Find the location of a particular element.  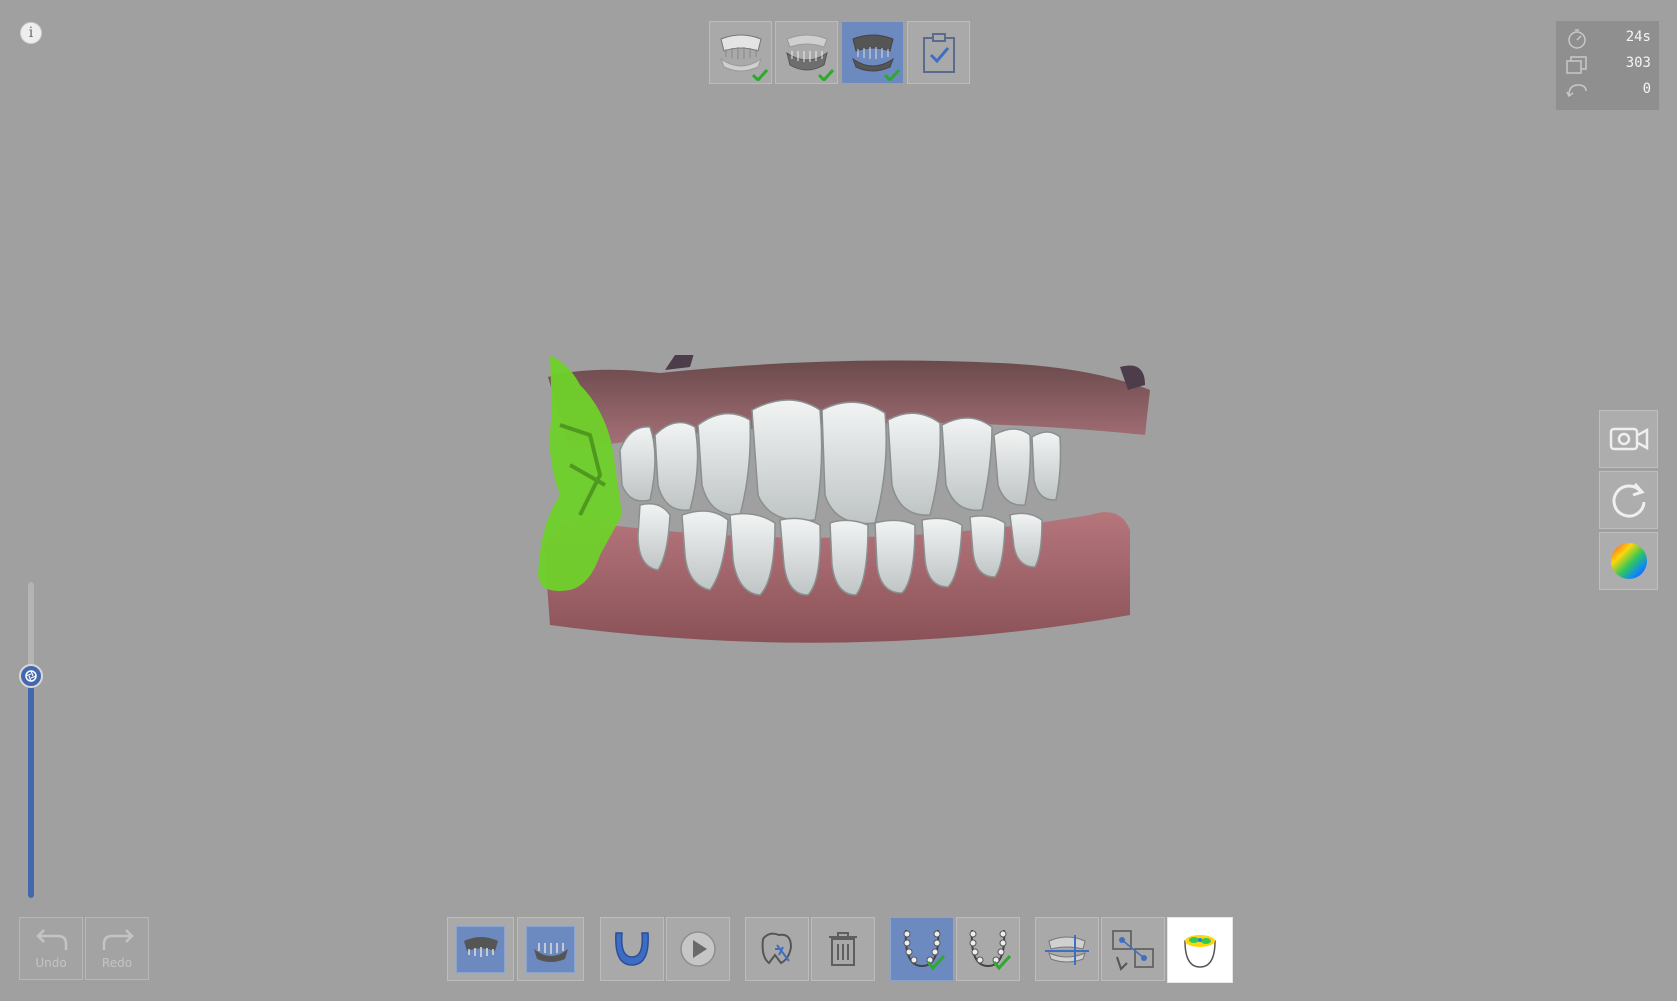

brightness-slider-handle is located at coordinates (31, 676).